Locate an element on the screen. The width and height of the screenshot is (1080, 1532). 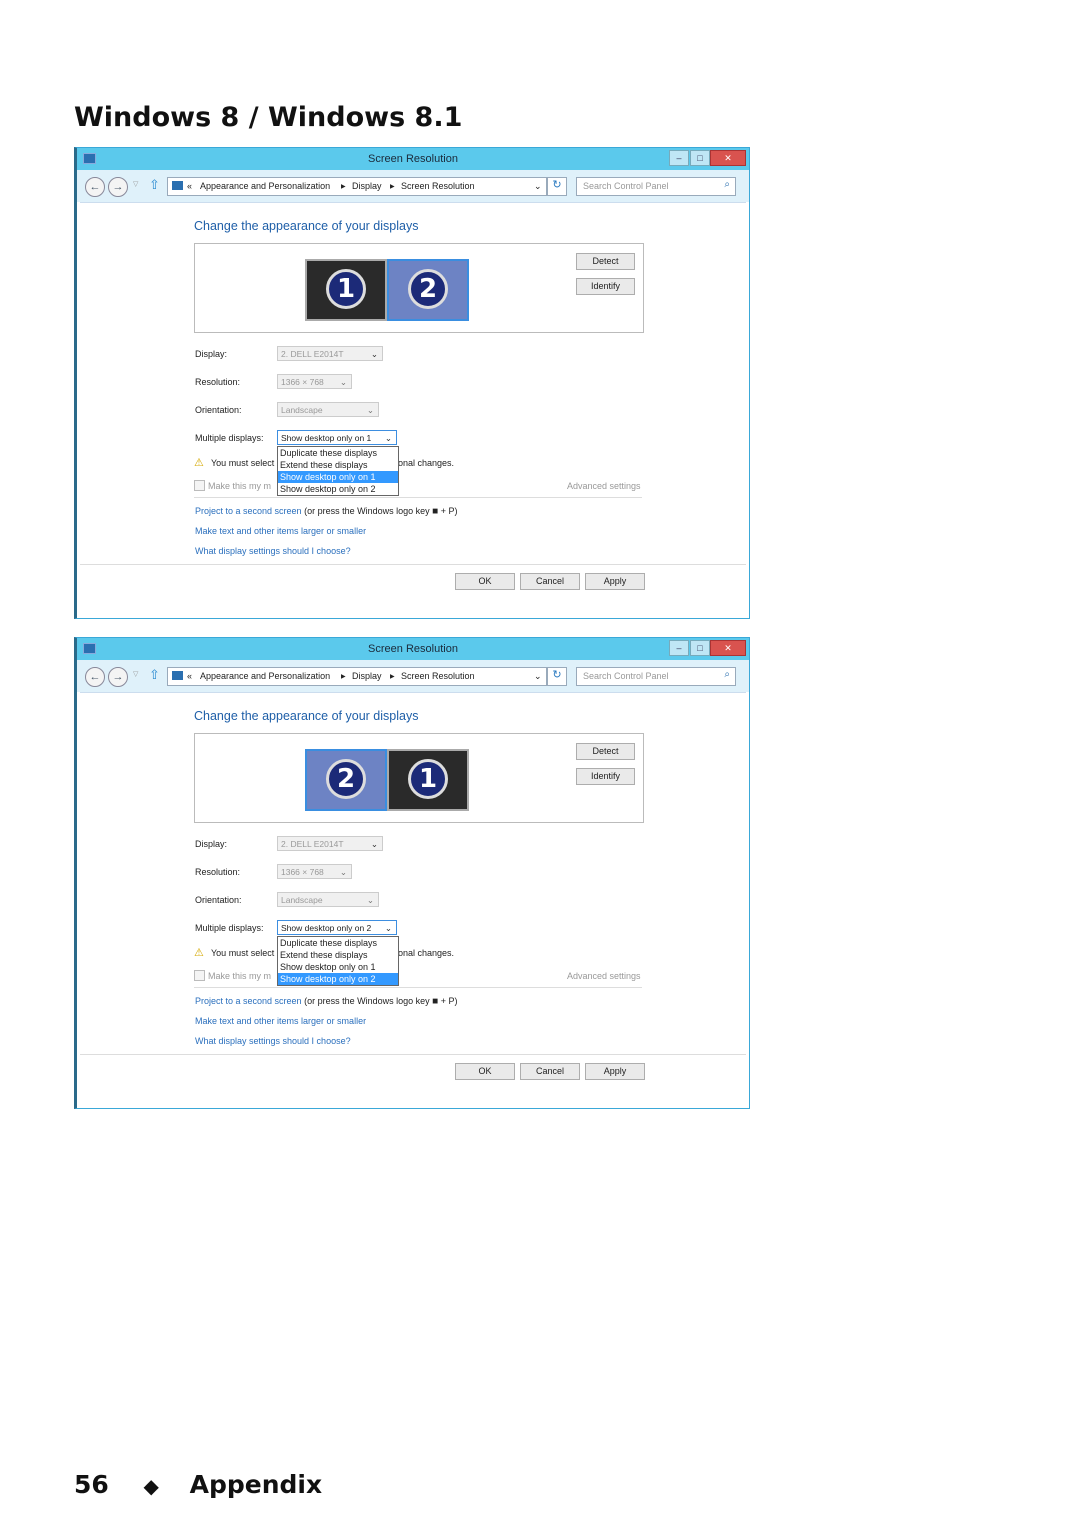
window-title: Screen Resolution is located at coordinates (413, 159).